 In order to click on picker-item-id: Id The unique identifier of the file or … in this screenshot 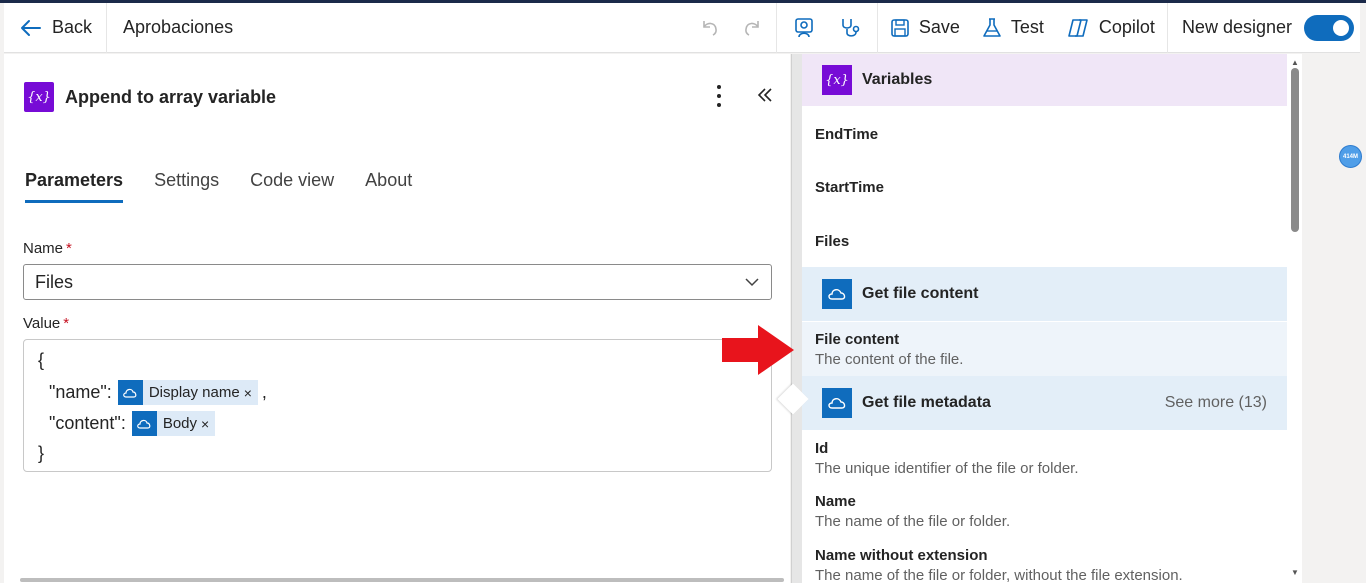, I will do `click(1050, 458)`.